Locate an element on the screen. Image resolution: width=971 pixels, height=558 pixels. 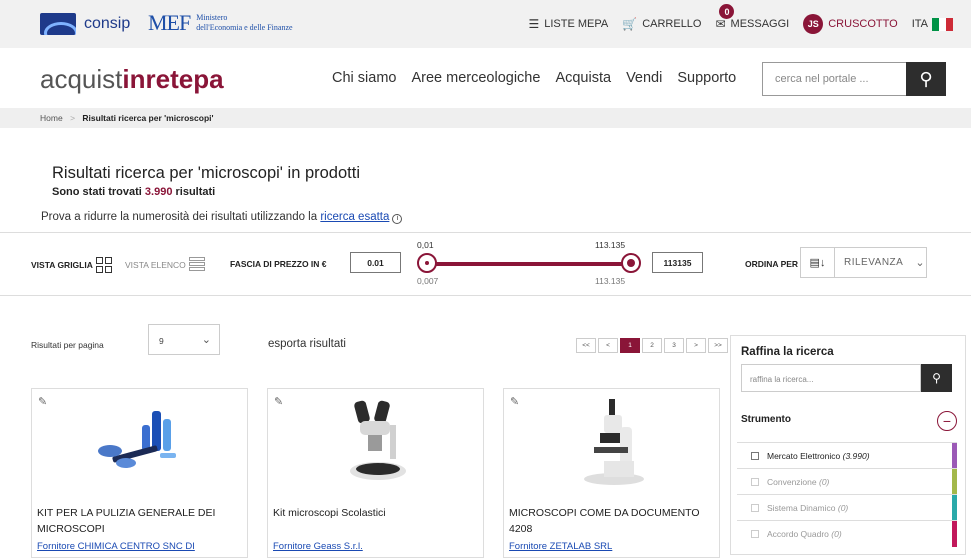
pagination: << < 1 2 3 > >> is located at coordinates (653, 345).